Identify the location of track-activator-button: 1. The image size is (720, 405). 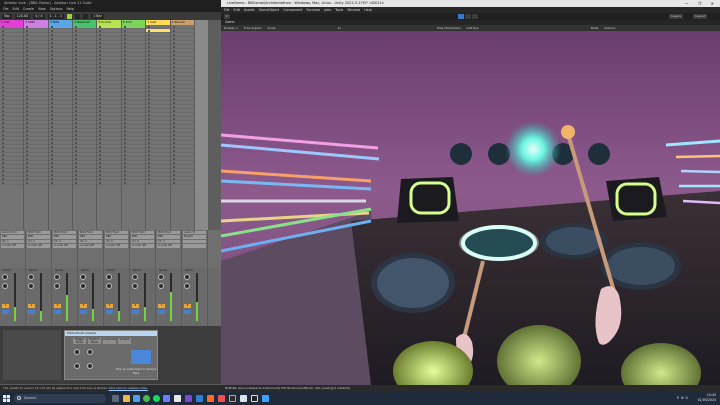
(5, 306).